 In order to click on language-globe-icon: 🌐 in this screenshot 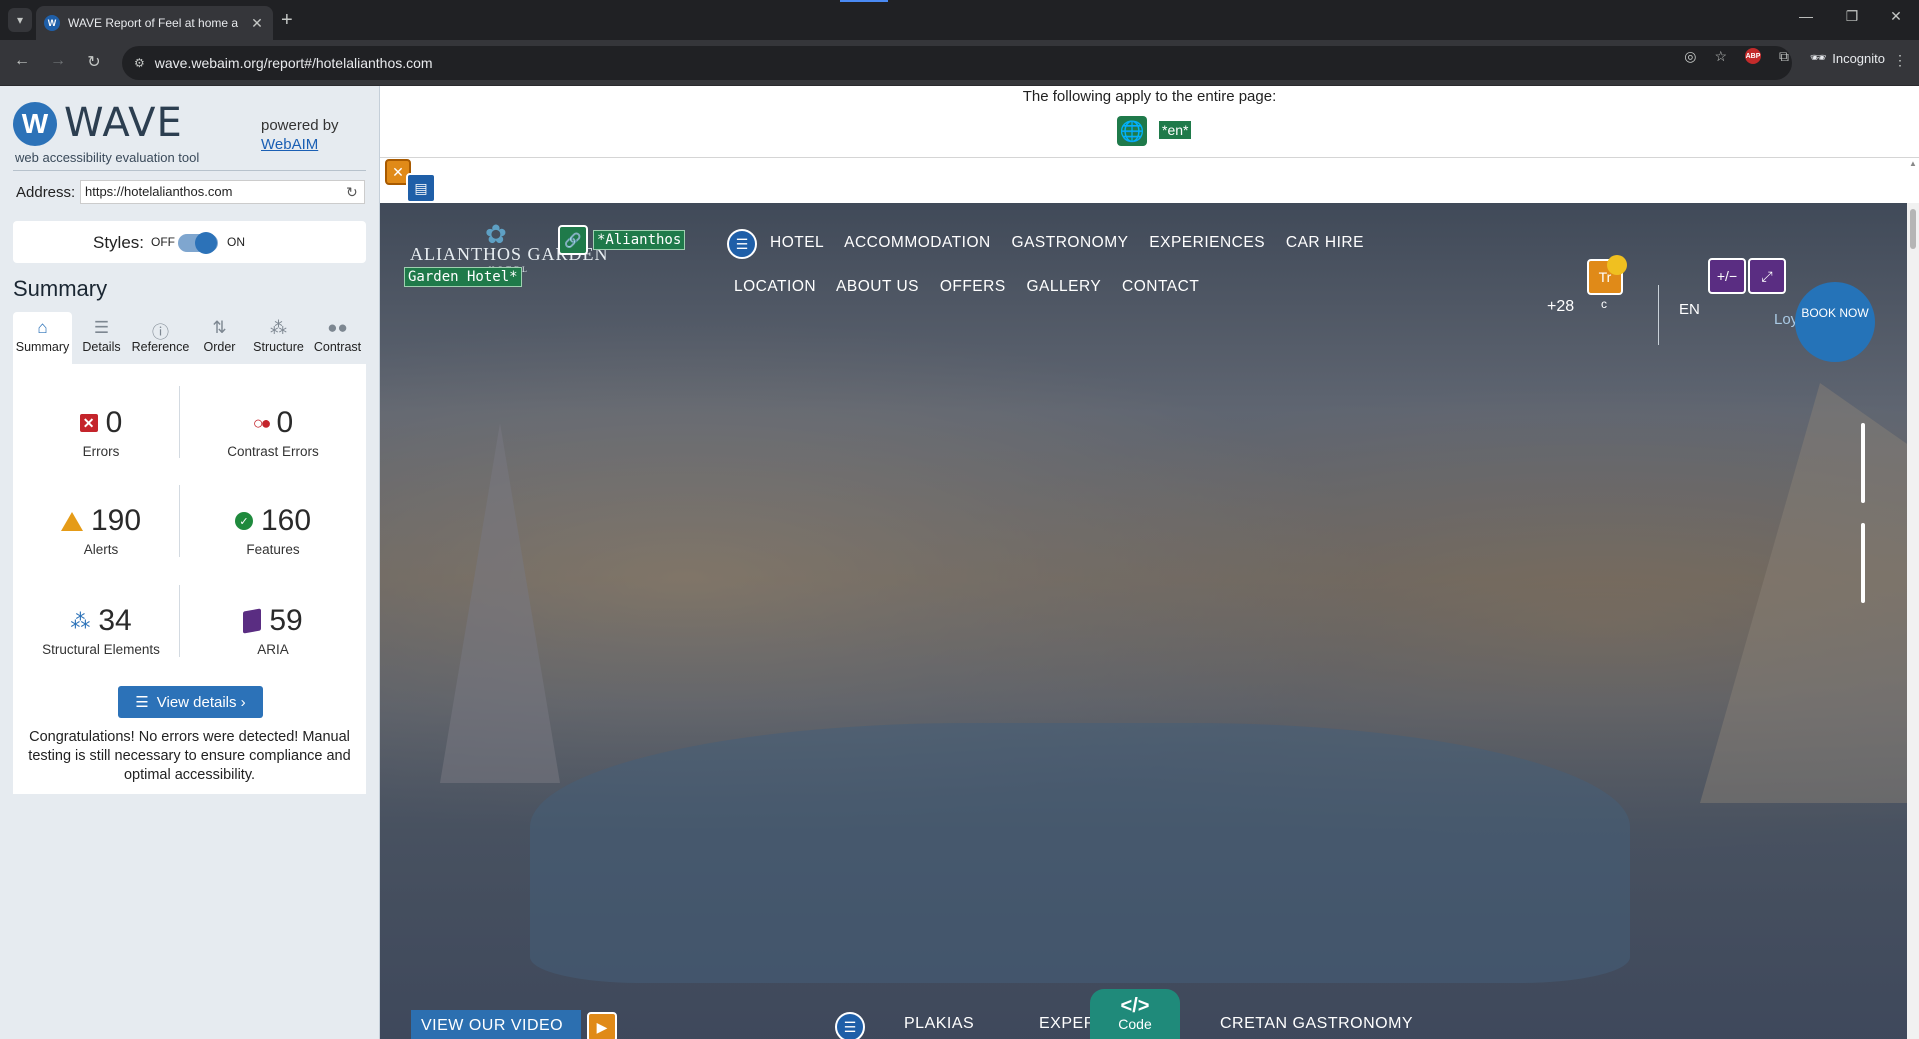, I will do `click(1132, 131)`.